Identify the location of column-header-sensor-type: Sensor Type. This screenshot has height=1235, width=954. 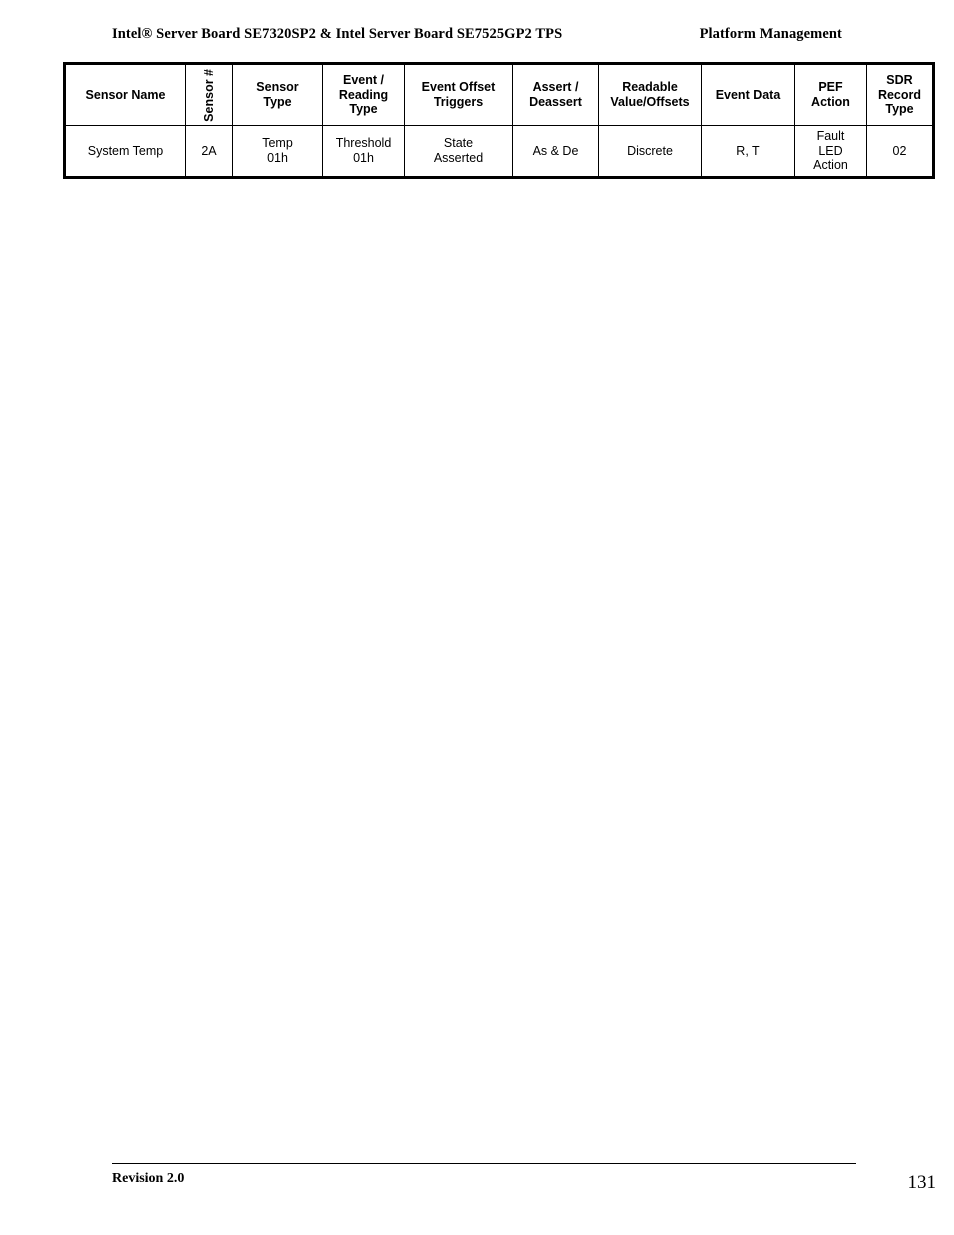
(277, 94).